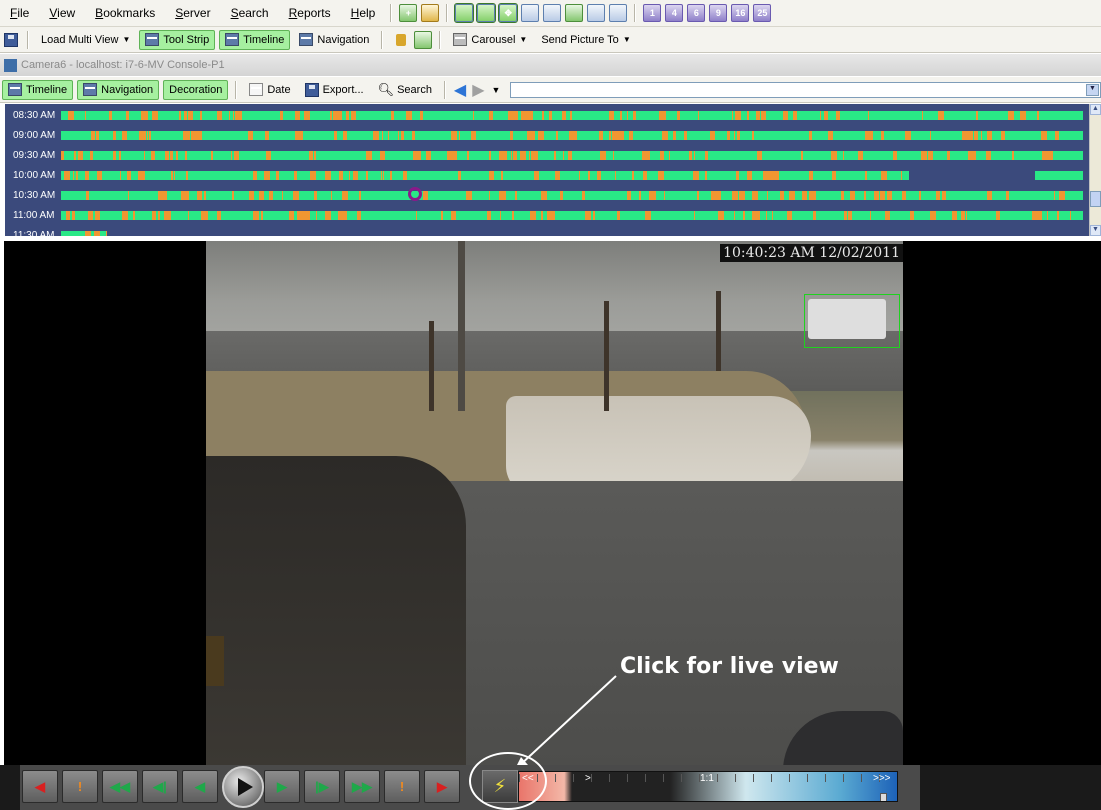 The image size is (1101, 810). What do you see at coordinates (118, 89) in the screenshot?
I see `navigation-button: Navigation` at bounding box center [118, 89].